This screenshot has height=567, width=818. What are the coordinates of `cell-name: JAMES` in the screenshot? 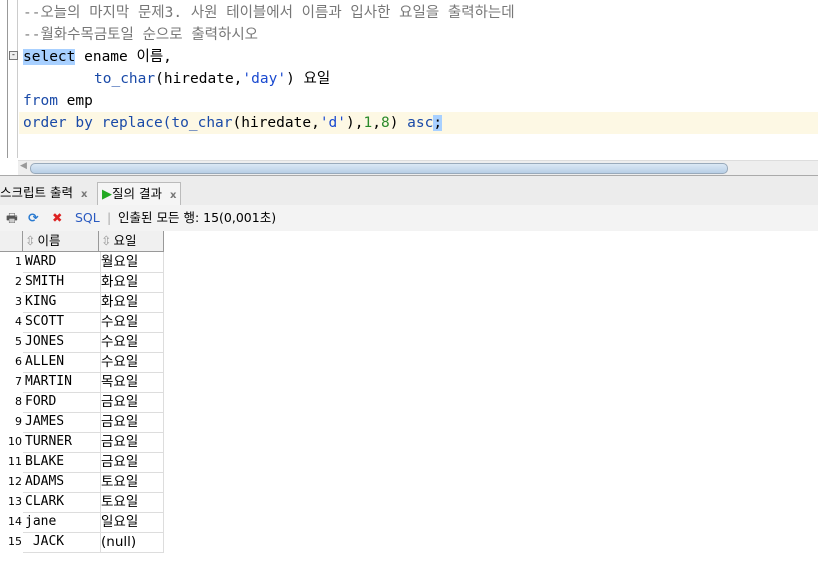 It's located at (62, 422).